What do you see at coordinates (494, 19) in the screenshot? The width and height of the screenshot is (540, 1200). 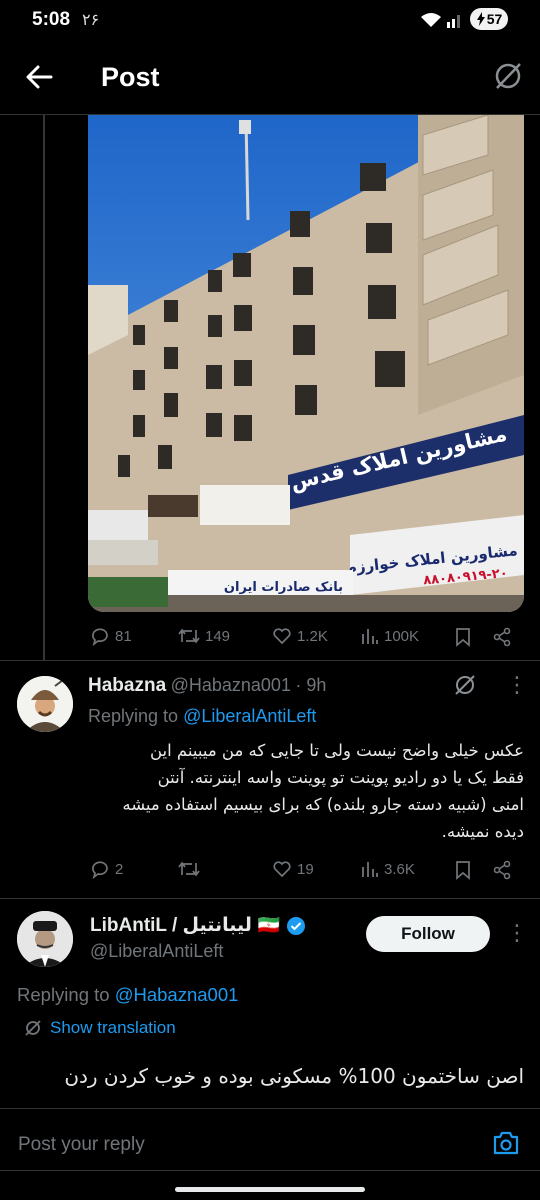 I see `battery-level: 57` at bounding box center [494, 19].